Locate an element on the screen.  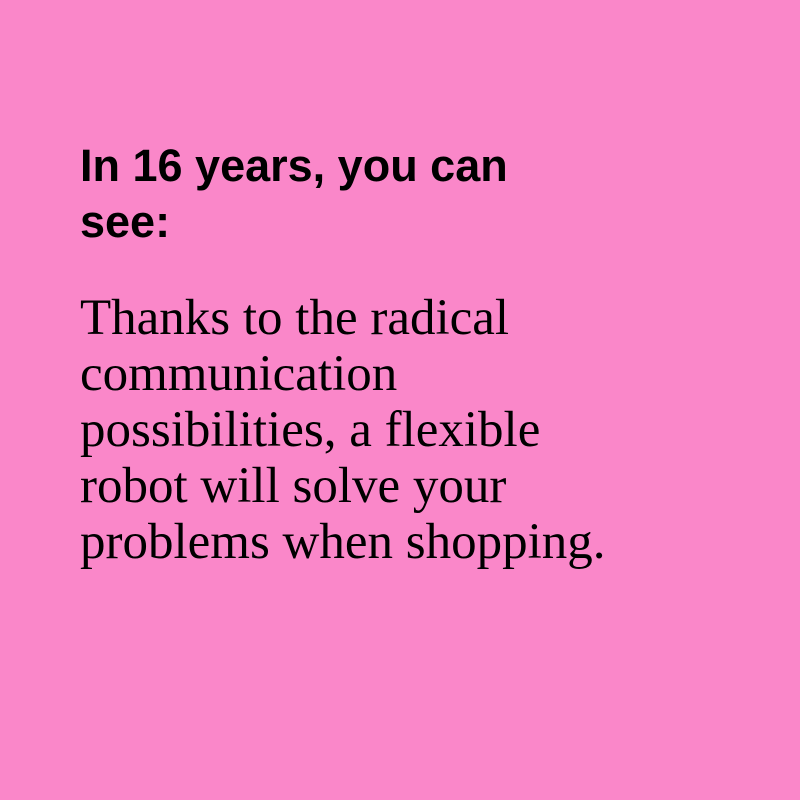
heading-line: In 16 years, you can is located at coordinates (294, 165).